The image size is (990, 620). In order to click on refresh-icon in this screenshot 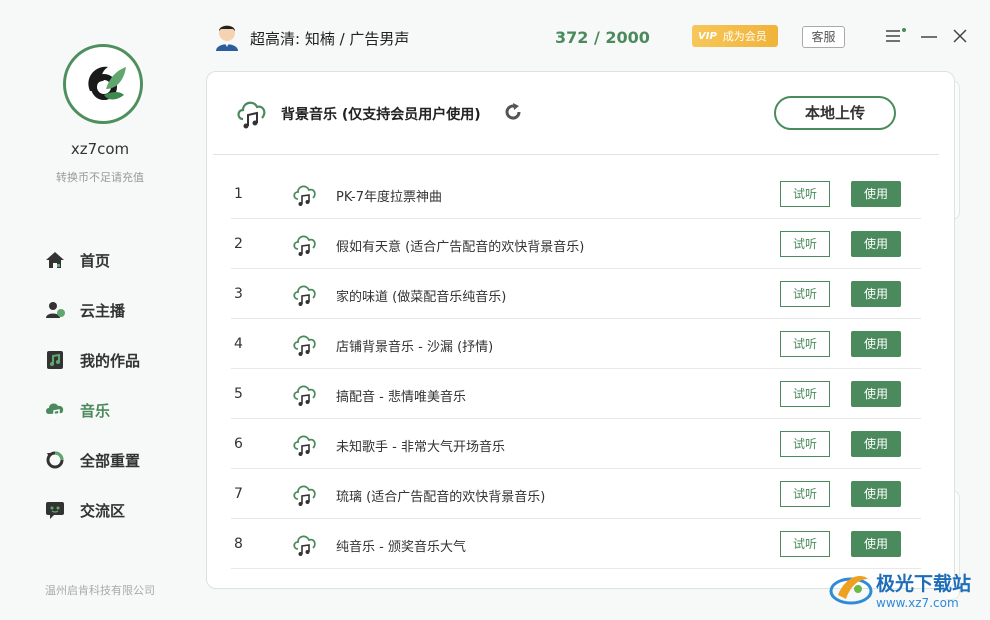, I will do `click(513, 111)`.